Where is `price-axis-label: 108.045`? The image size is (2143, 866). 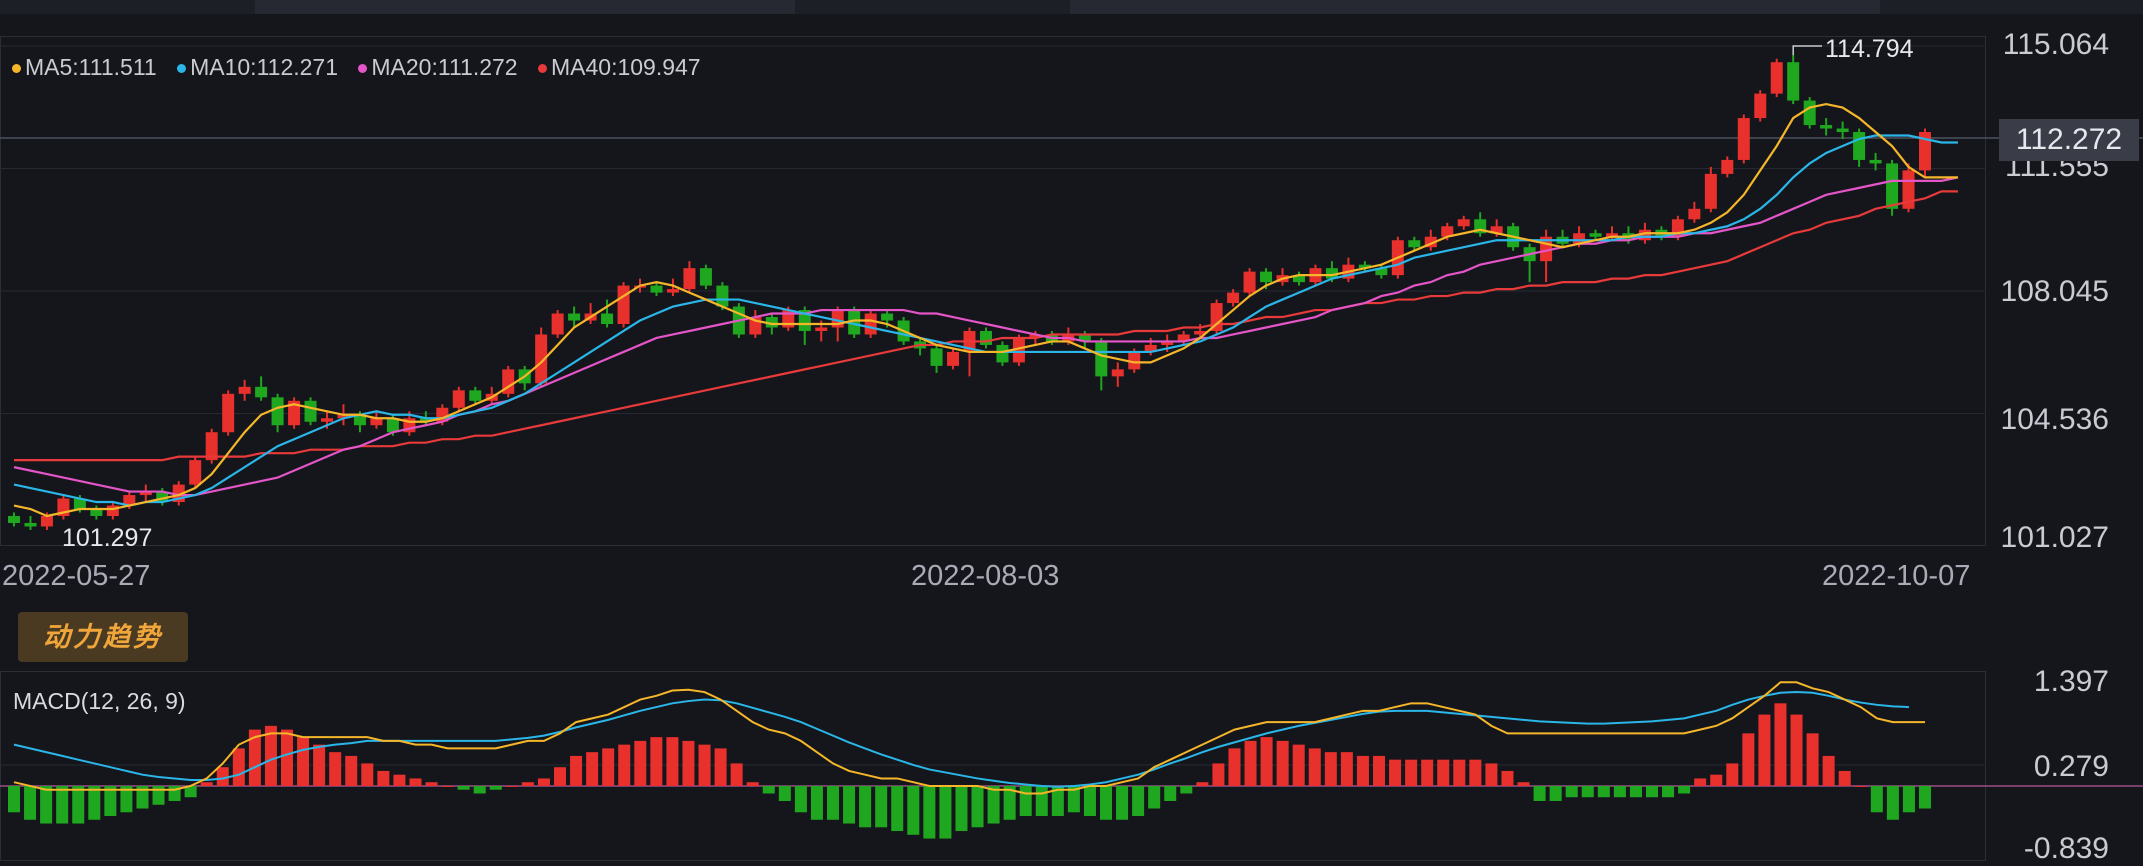
price-axis-label: 108.045 is located at coordinates (2054, 291).